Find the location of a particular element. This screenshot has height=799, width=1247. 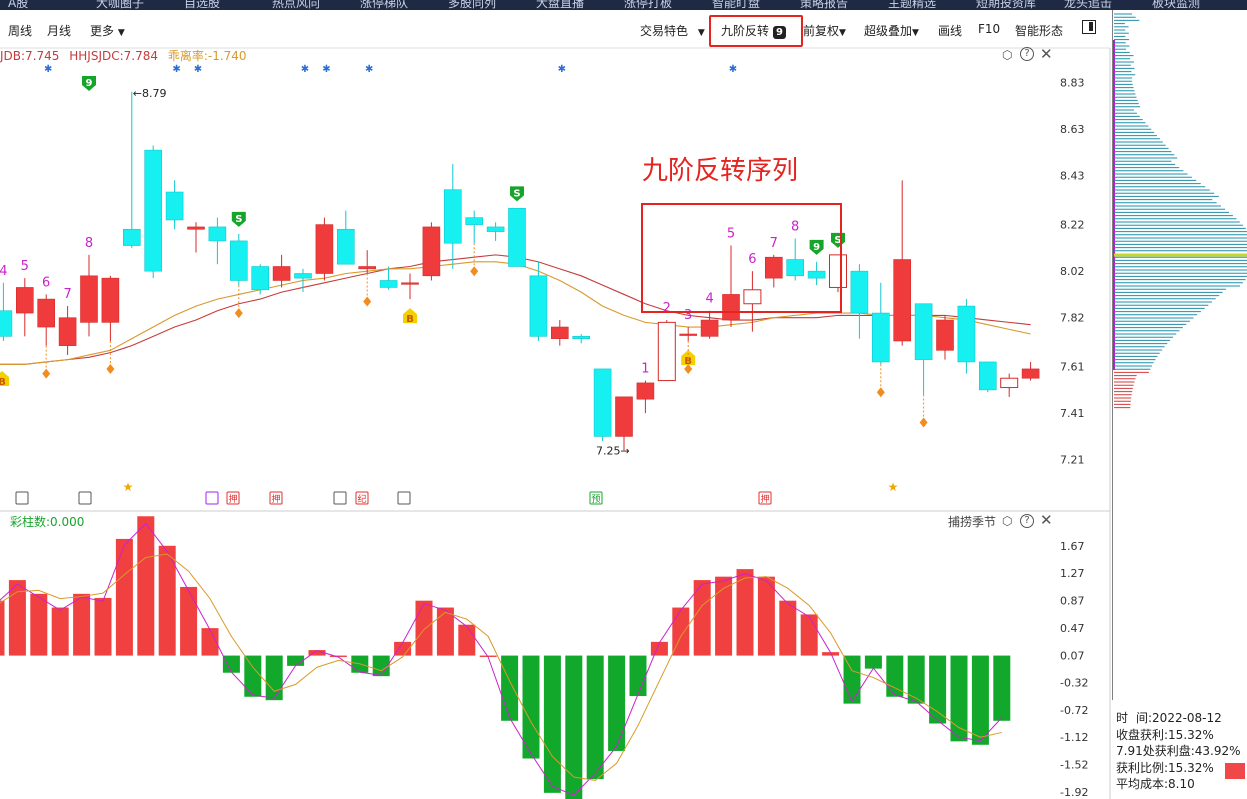

y-tick-label: 8.43 is located at coordinates (1072, 176).